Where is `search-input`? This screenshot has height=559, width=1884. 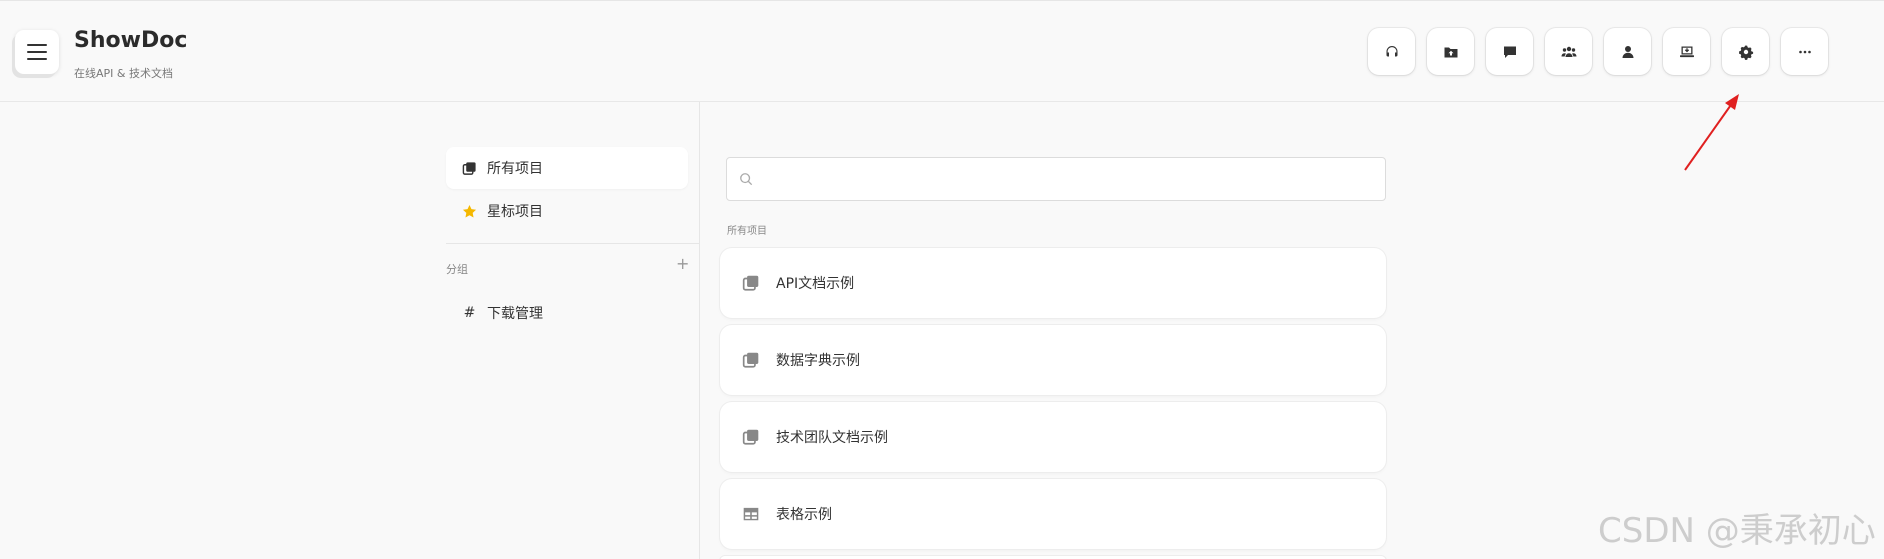 search-input is located at coordinates (1061, 179).